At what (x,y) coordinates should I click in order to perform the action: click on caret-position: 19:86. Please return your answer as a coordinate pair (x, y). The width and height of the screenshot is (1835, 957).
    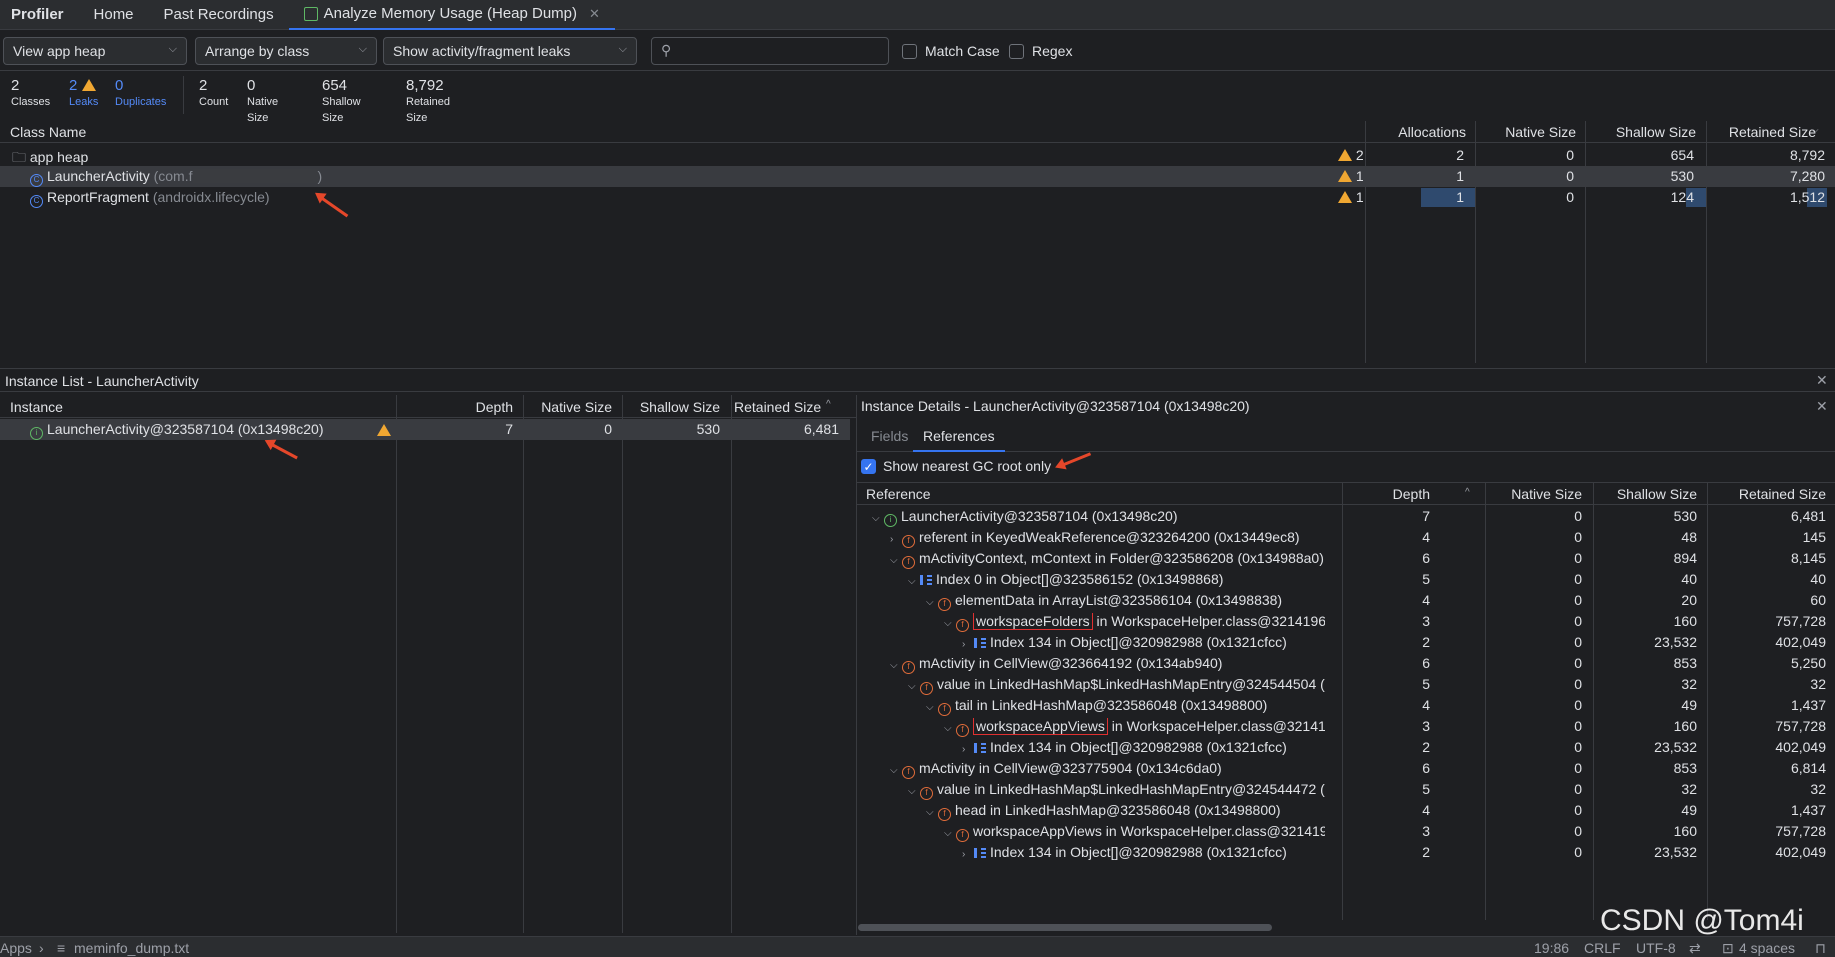
    Looking at the image, I should click on (1551, 948).